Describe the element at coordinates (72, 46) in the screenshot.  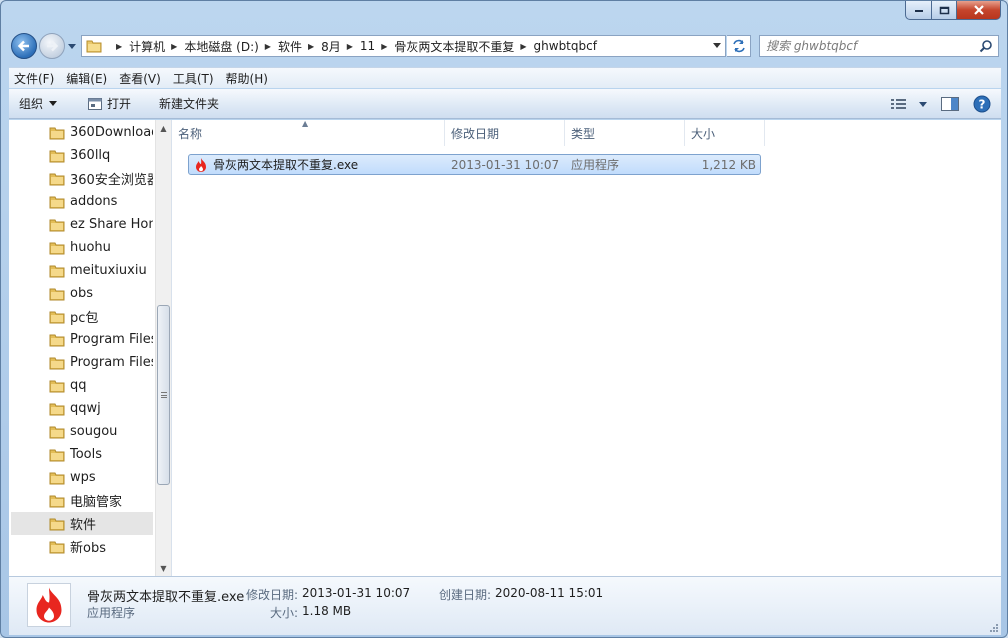
I see `recent-pages-dropdown` at that location.